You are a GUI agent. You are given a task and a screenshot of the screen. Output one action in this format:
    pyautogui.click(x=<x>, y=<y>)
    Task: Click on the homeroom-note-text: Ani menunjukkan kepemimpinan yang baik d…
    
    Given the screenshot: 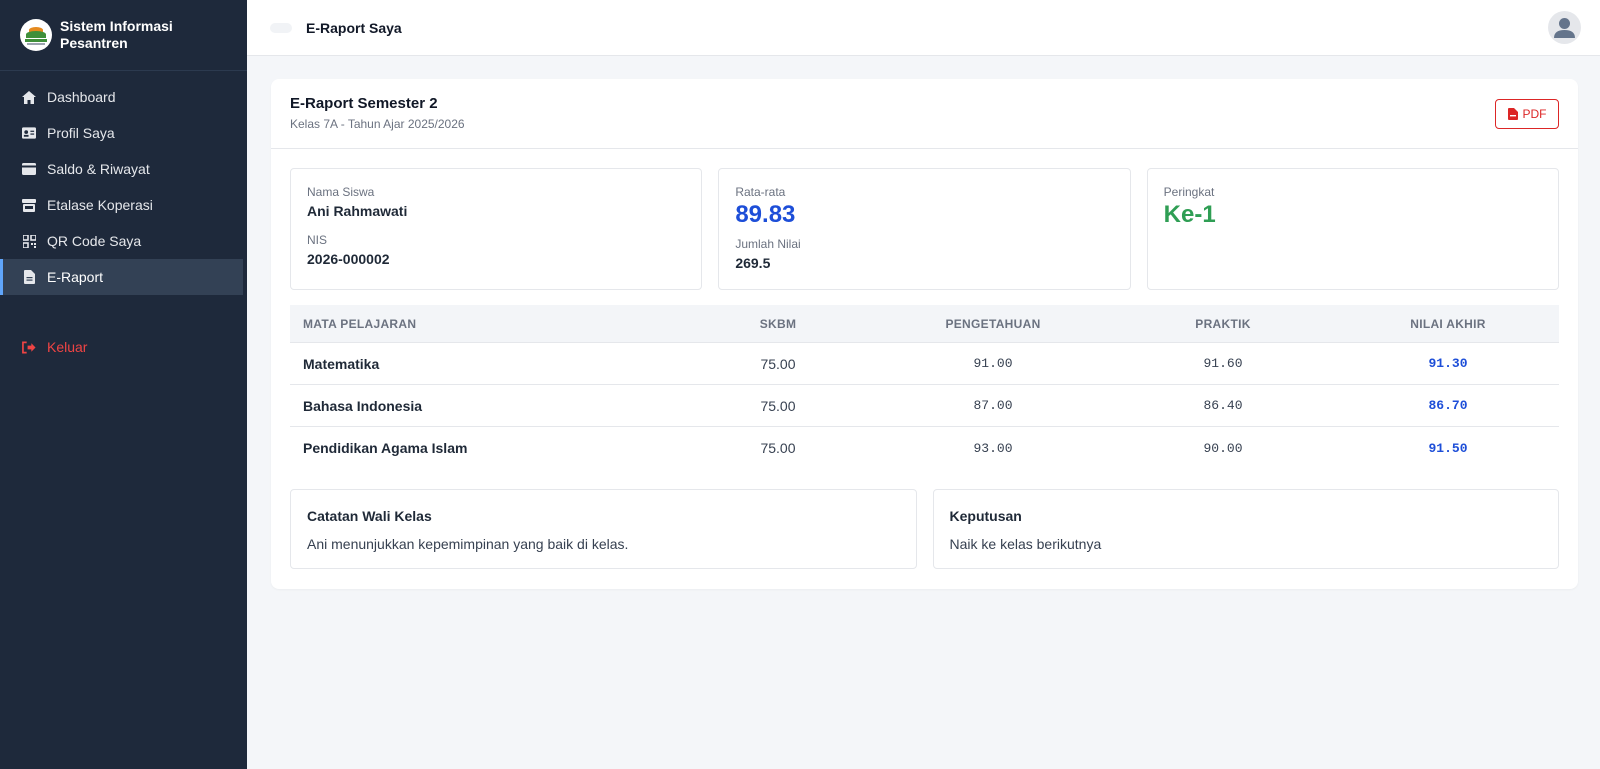 What is the action you would take?
    pyautogui.click(x=468, y=544)
    